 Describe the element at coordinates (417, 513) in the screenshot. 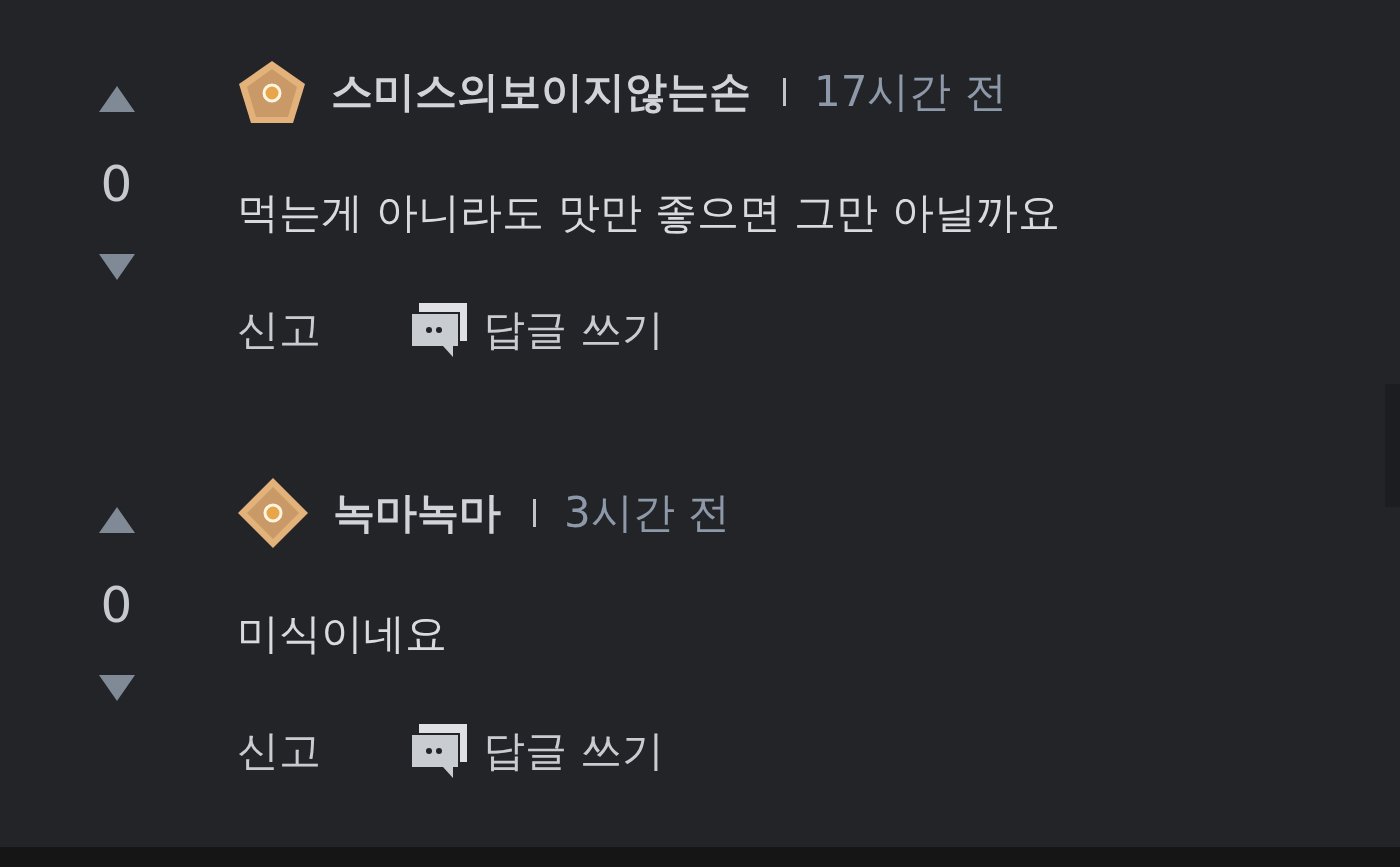

I see `author-name: 녹마녹마` at that location.